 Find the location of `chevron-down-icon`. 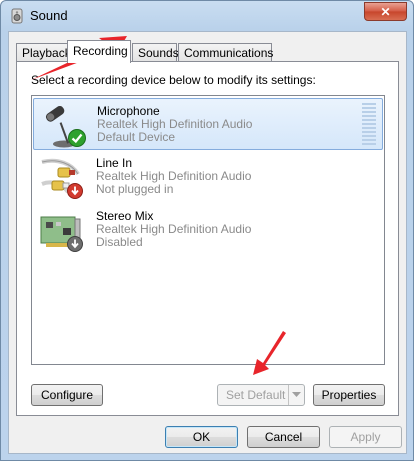

chevron-down-icon is located at coordinates (296, 394).